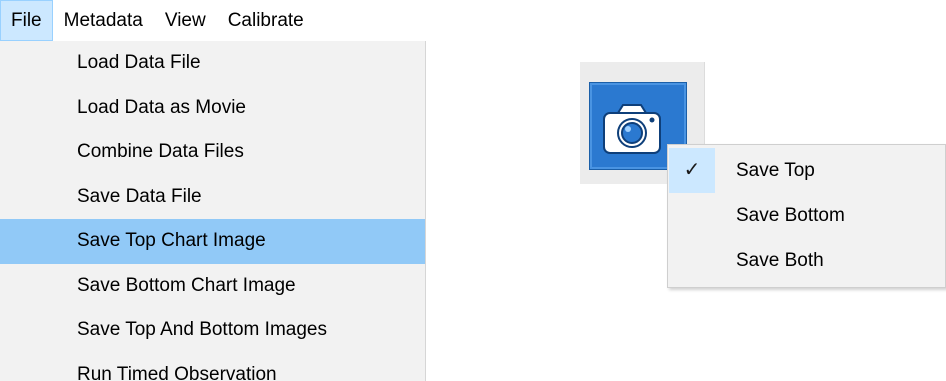 This screenshot has height=381, width=946. Describe the element at coordinates (775, 170) in the screenshot. I see `ctx-item-label: Save Top` at that location.